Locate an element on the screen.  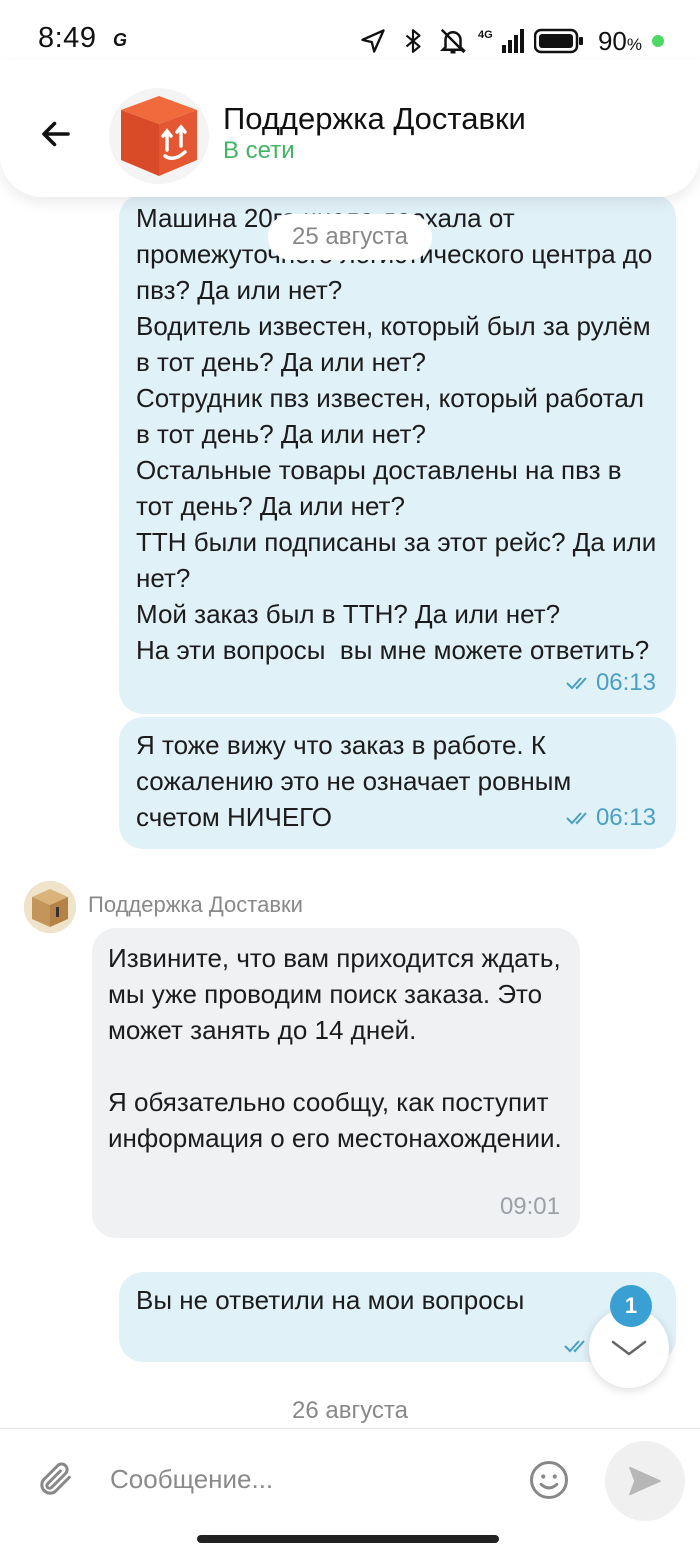
bluetooth-icon is located at coordinates (413, 41).